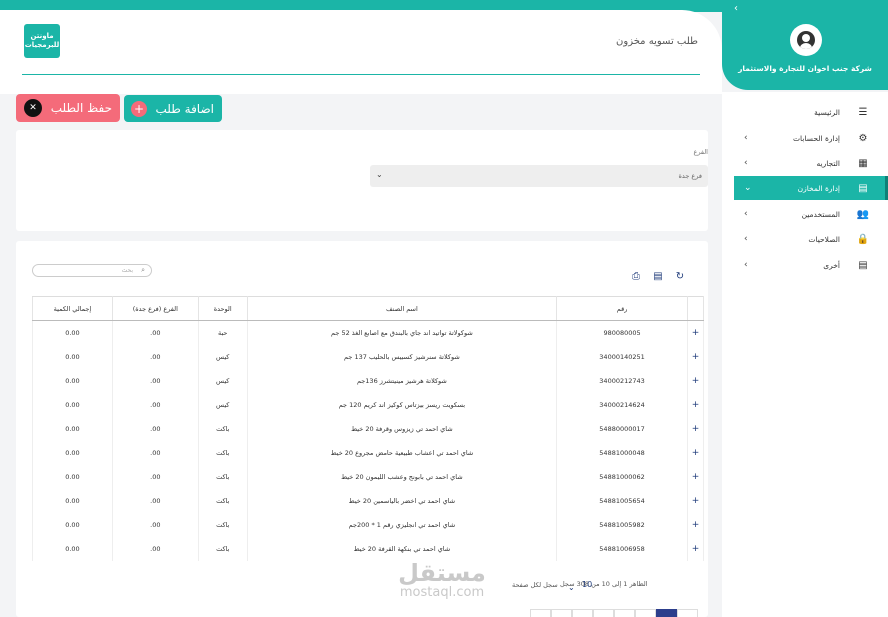  Describe the element at coordinates (92, 270) in the screenshot. I see `search-input: ⌕ بحث` at that location.